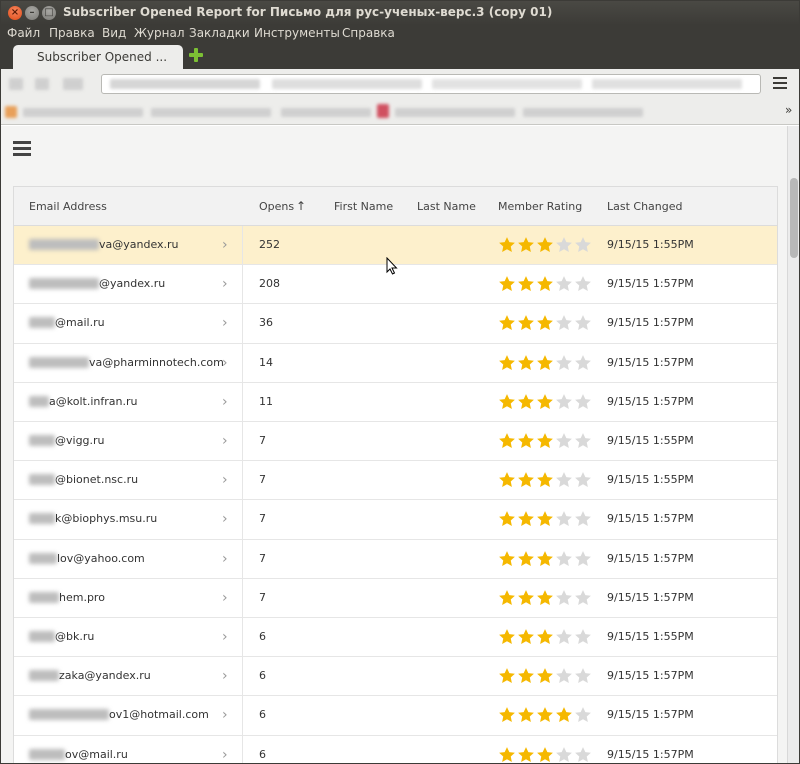 The width and height of the screenshot is (800, 764). What do you see at coordinates (68, 206) in the screenshot?
I see `header-email: Email Address` at bounding box center [68, 206].